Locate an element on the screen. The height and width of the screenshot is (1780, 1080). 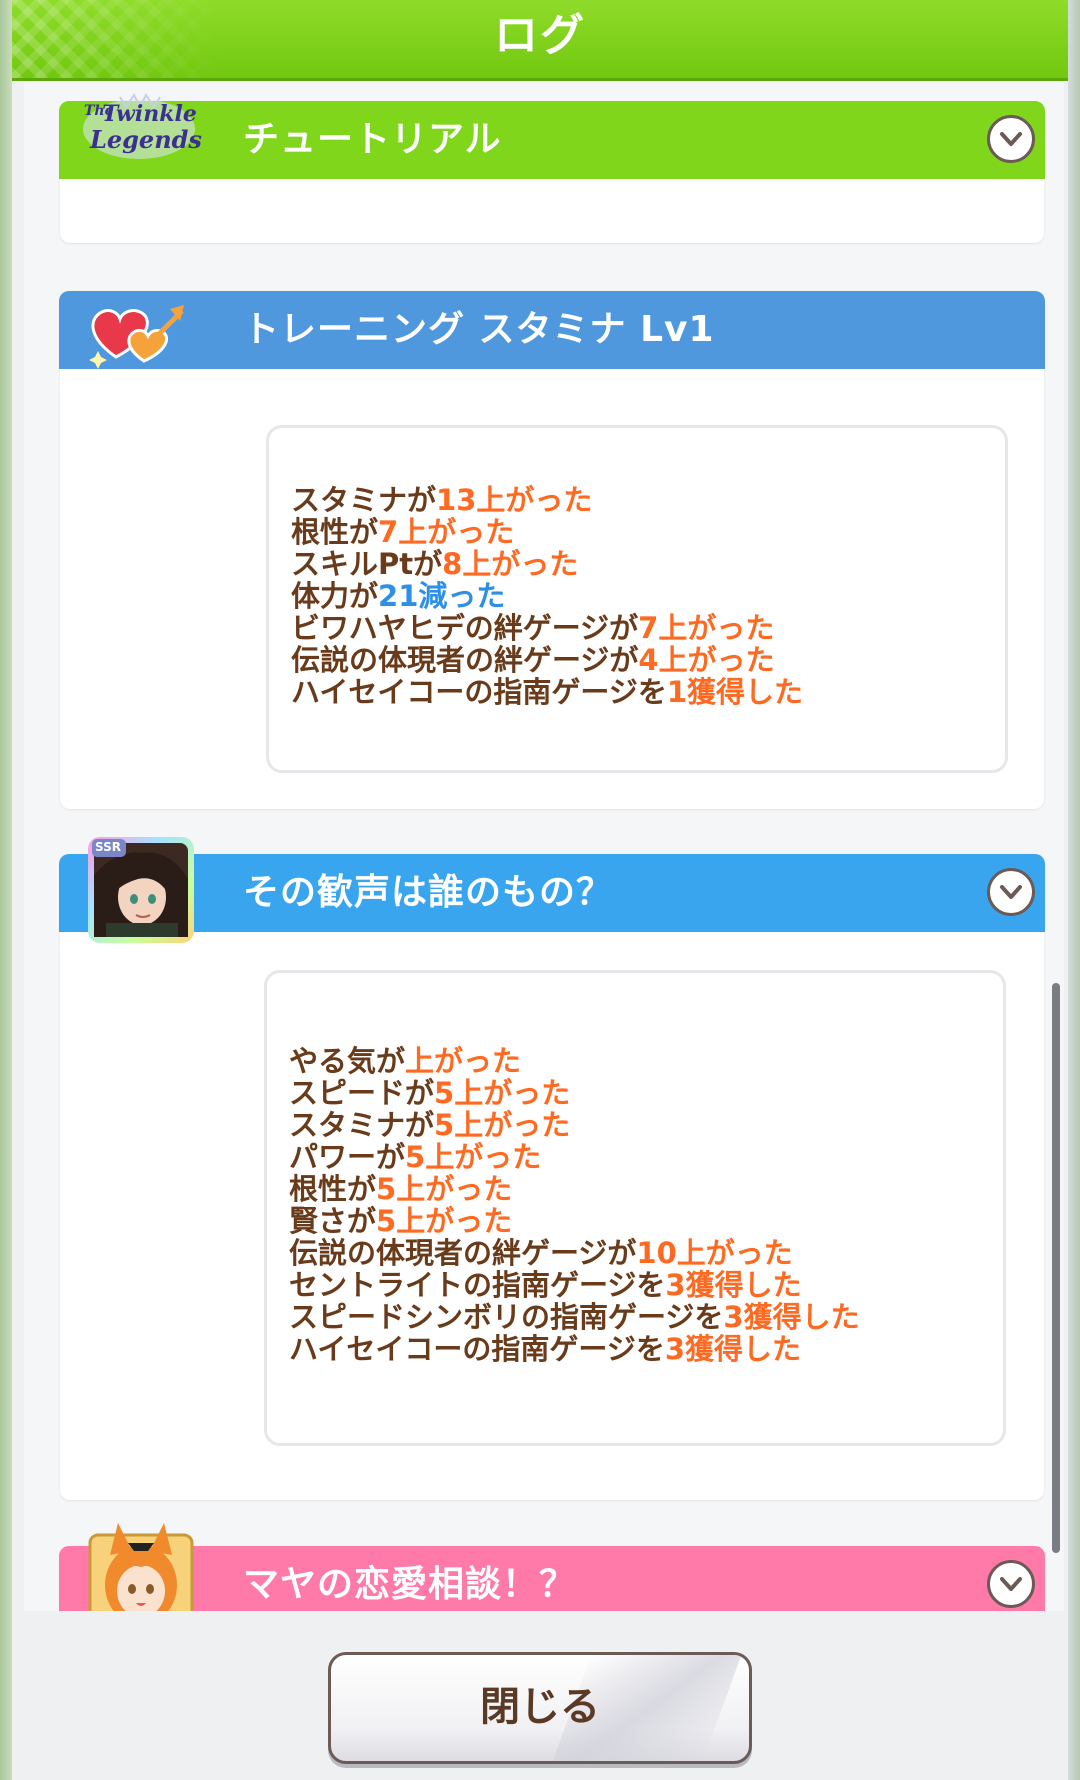
dialog-title-bar: ログ is located at coordinates (540, 40).